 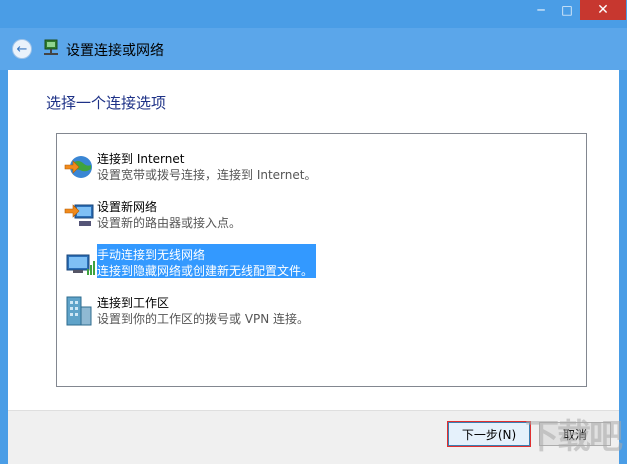 I want to click on next-button: 下一步(N), so click(x=489, y=434).